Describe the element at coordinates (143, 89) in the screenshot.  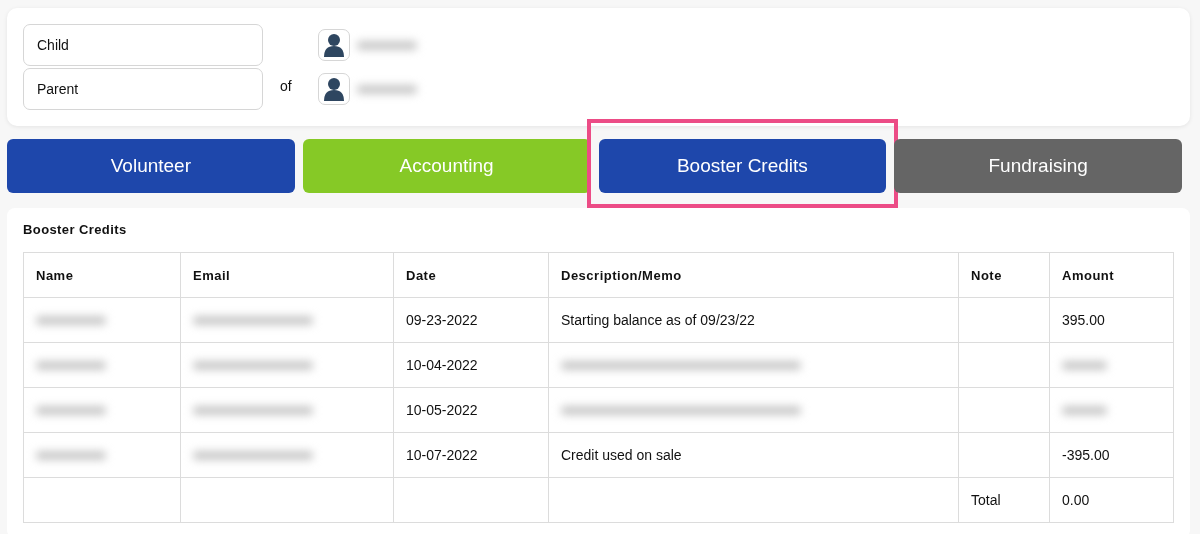
I see `input-field: Parent` at that location.